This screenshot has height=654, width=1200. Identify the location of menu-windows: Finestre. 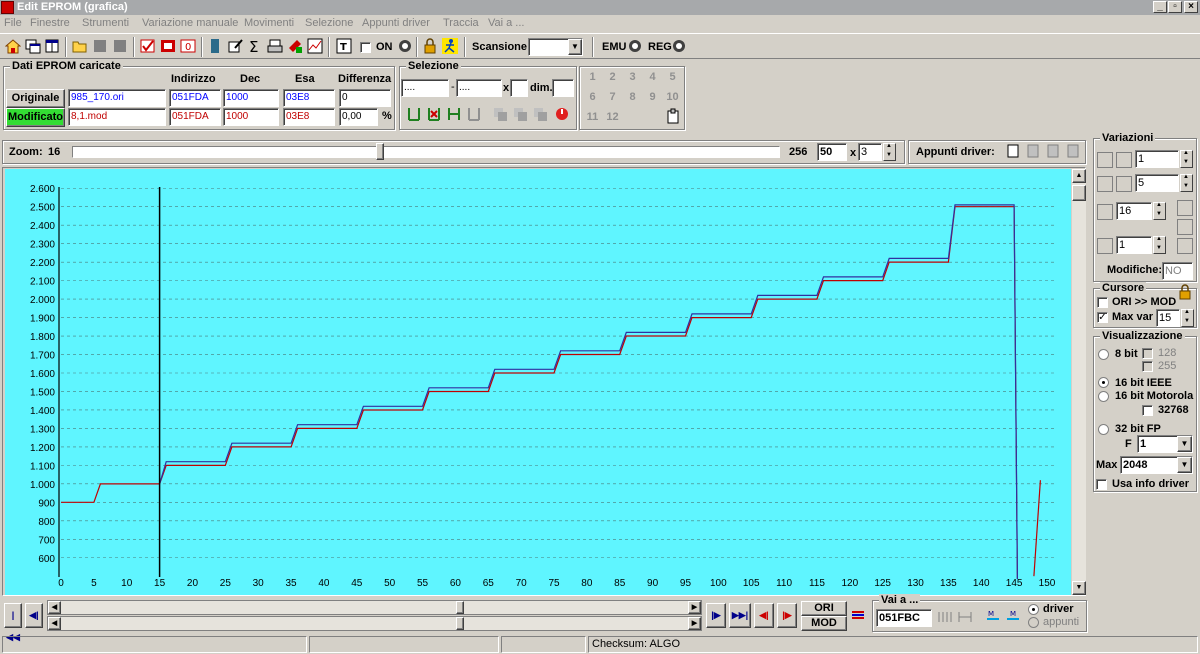
(50, 23).